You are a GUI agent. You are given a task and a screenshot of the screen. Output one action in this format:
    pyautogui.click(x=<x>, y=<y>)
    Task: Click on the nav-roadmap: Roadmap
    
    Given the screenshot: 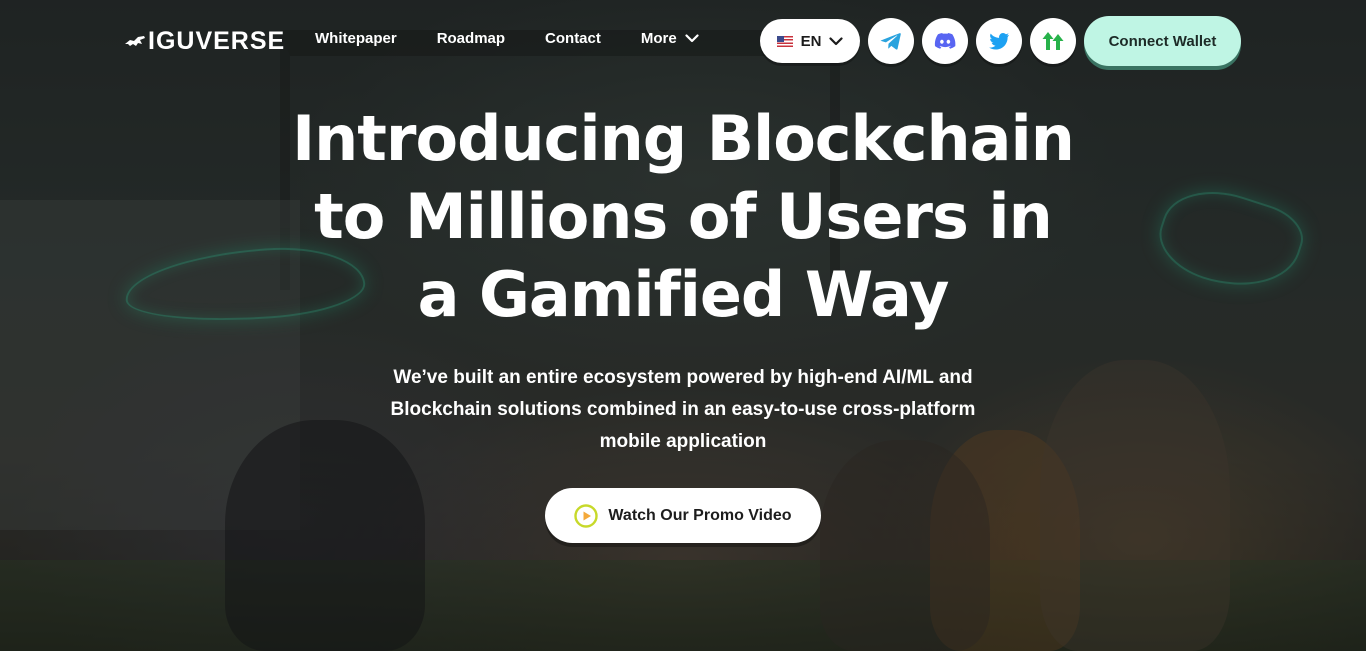 What is the action you would take?
    pyautogui.click(x=471, y=38)
    